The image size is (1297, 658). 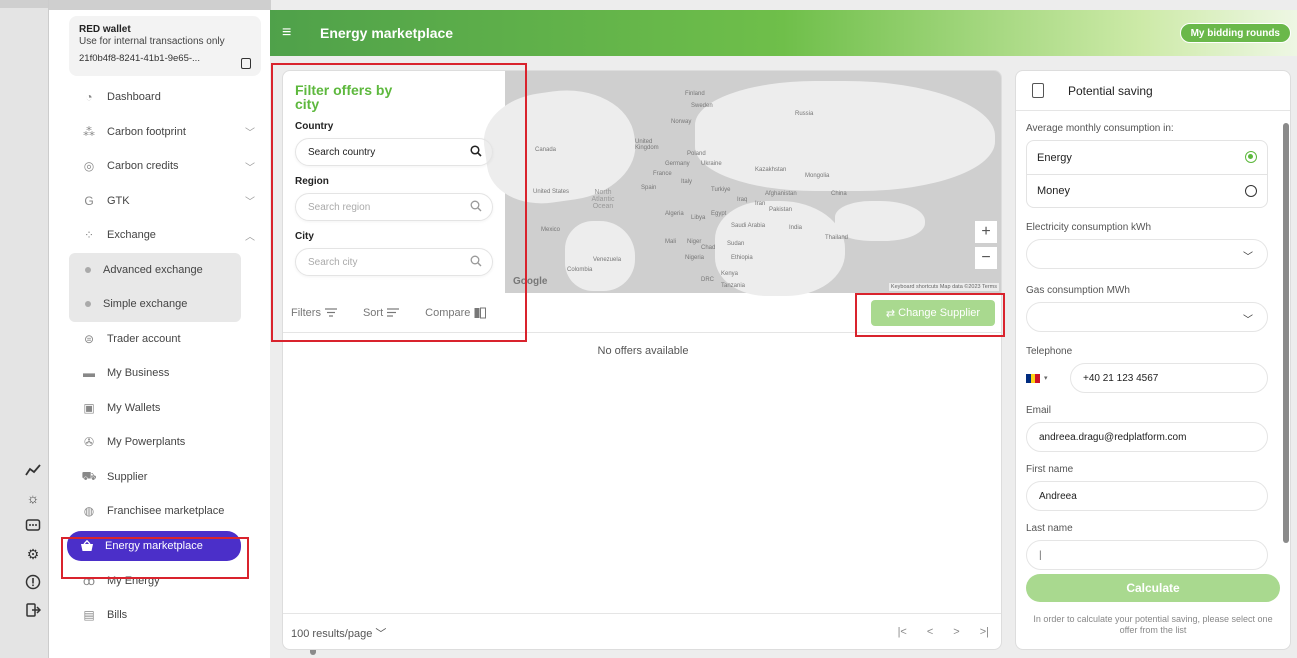 What do you see at coordinates (33, 470) in the screenshot?
I see `chart-icon` at bounding box center [33, 470].